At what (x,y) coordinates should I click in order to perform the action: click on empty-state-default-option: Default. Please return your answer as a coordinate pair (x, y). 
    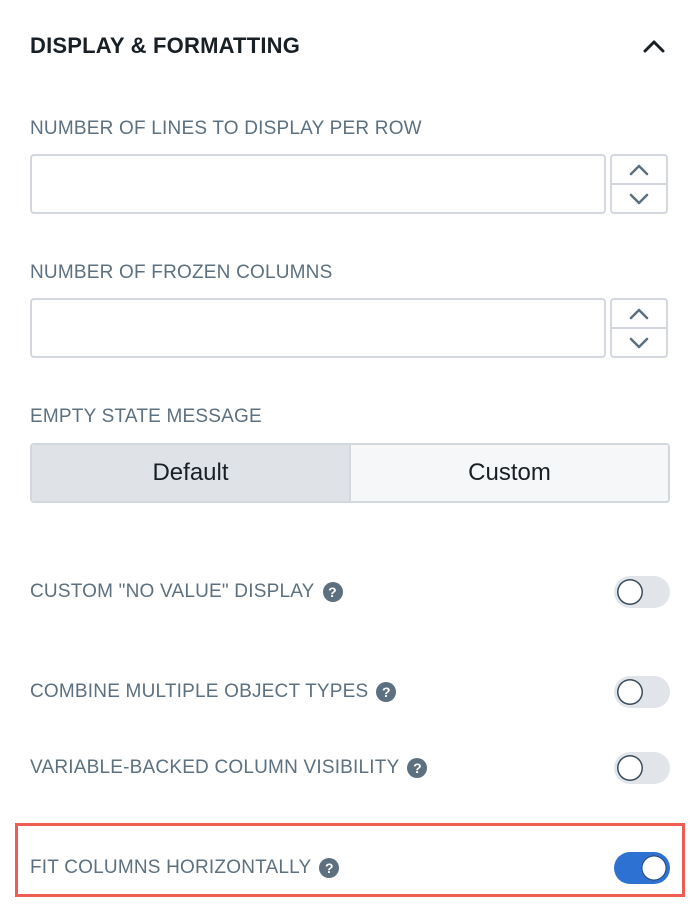
    Looking at the image, I should click on (190, 473).